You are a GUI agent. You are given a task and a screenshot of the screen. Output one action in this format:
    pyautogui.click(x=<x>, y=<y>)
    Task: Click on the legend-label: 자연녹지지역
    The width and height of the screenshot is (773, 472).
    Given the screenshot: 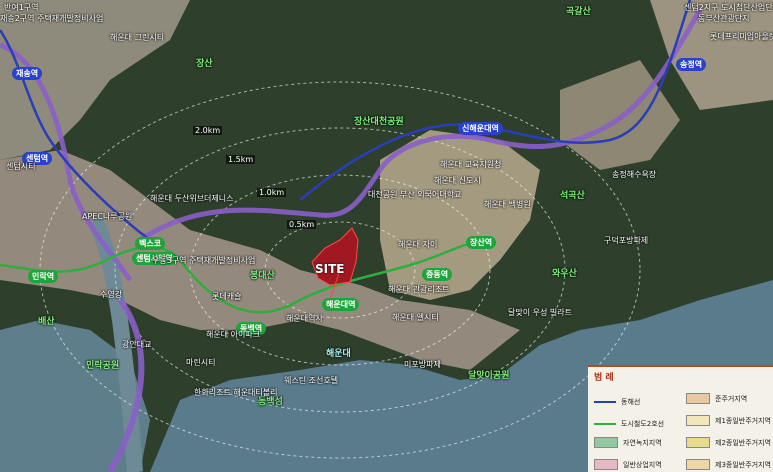 What is the action you would take?
    pyautogui.click(x=642, y=442)
    